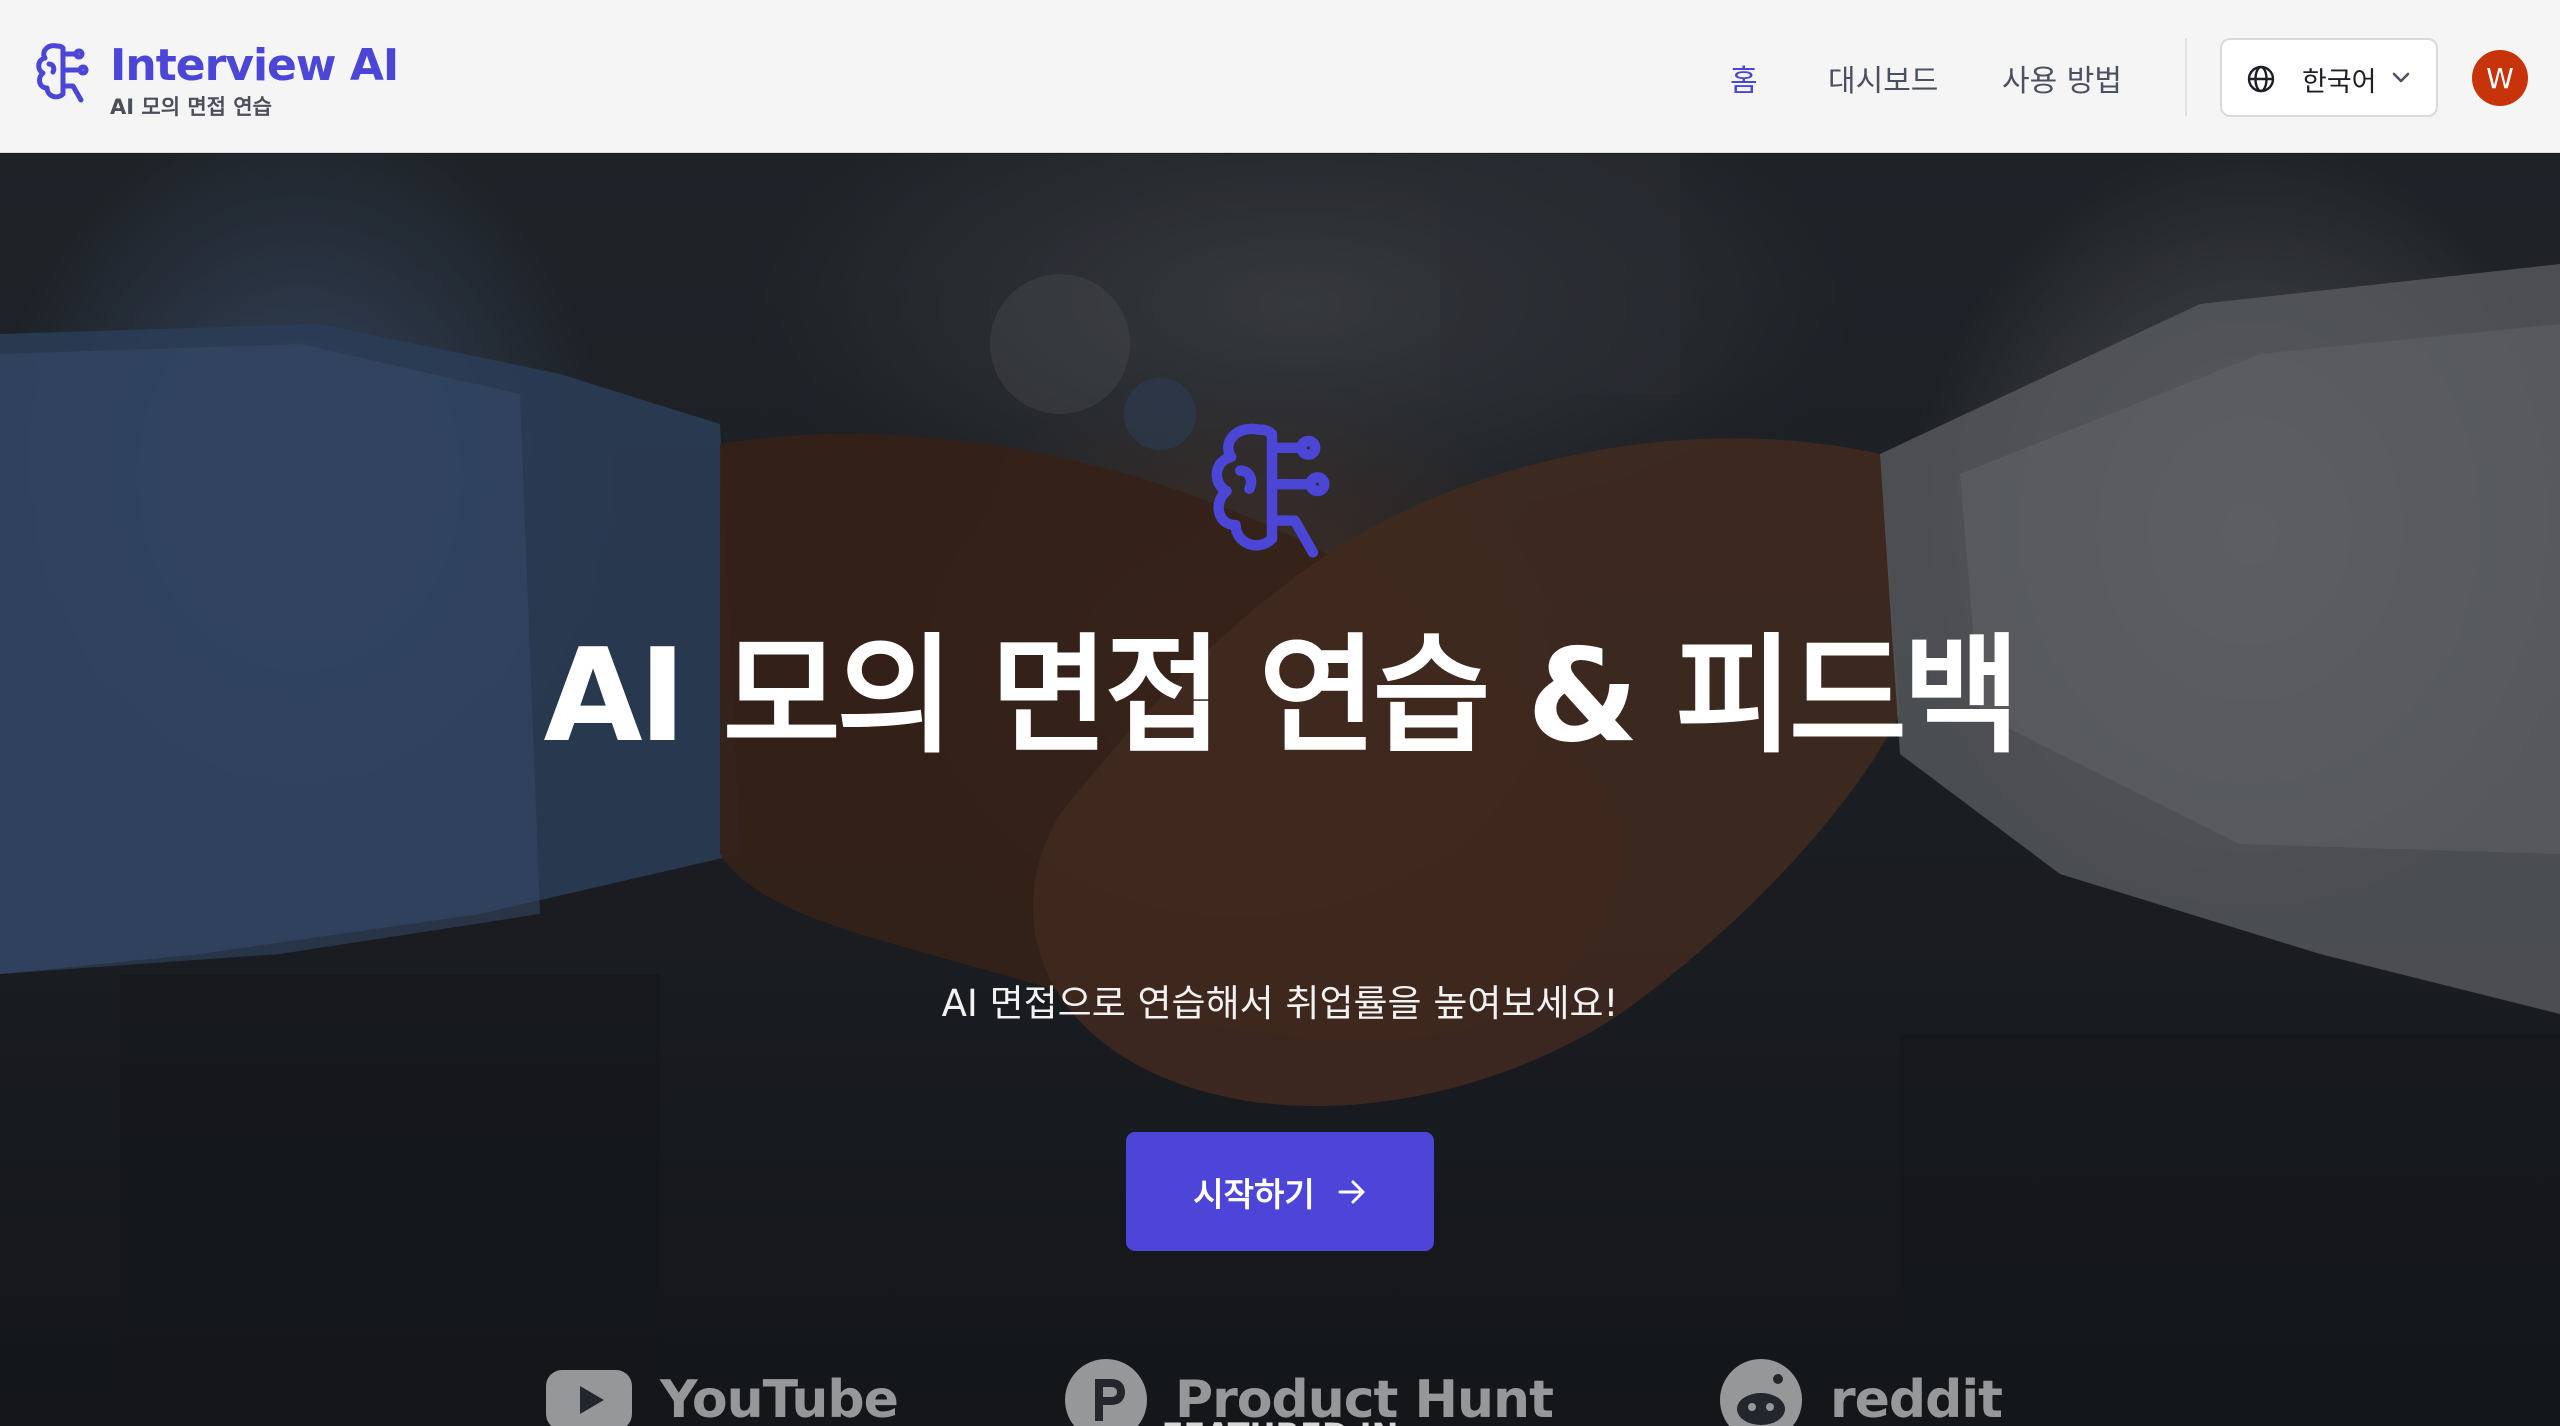 Image resolution: width=2560 pixels, height=1426 pixels. Describe the element at coordinates (2186, 77) in the screenshot. I see `header-divider` at that location.